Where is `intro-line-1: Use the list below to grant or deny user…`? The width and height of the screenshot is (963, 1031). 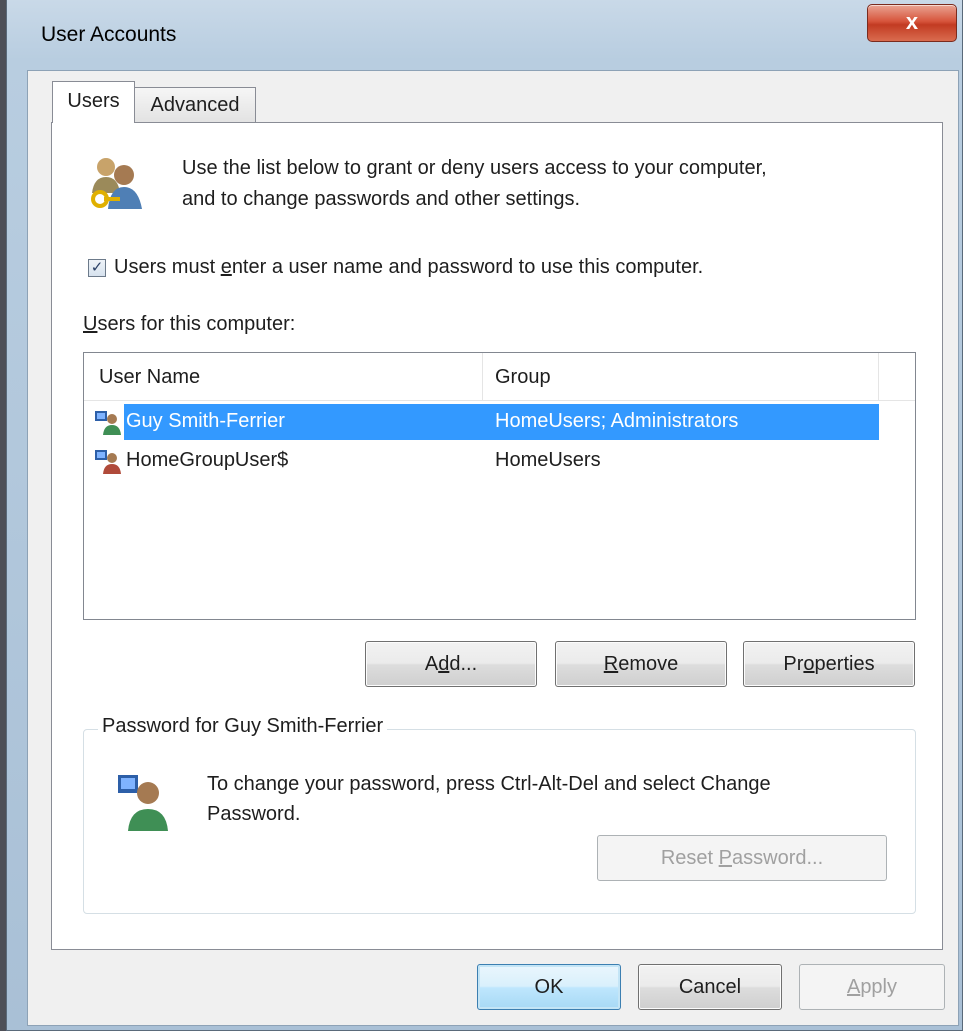
intro-line-1: Use the list below to grant or deny user… is located at coordinates (474, 168).